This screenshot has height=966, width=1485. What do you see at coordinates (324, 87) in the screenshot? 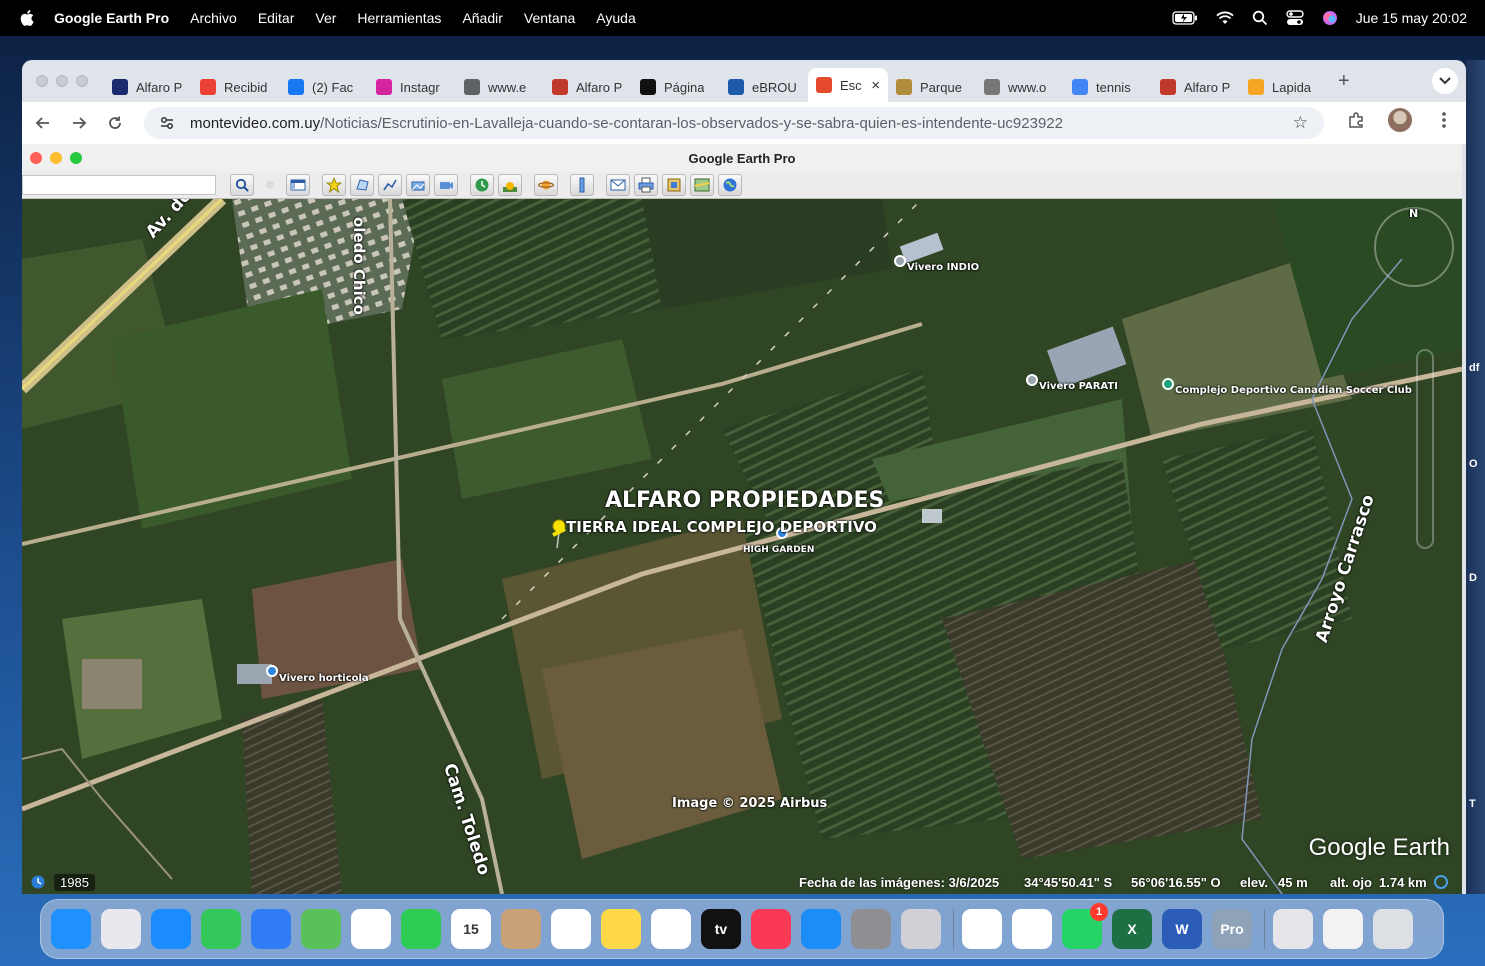
I see `browser-tab: (2) Fac` at bounding box center [324, 87].